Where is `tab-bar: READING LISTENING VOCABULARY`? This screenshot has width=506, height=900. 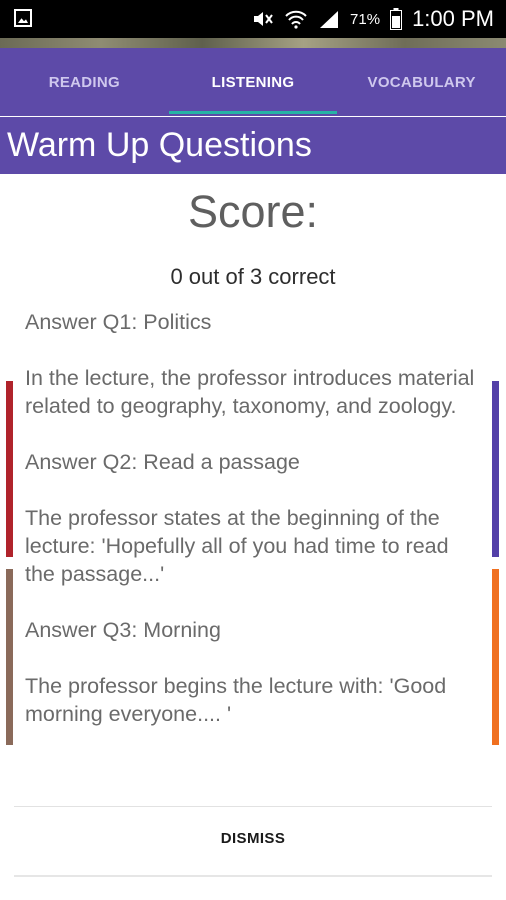
tab-bar: READING LISTENING VOCABULARY is located at coordinates (253, 82).